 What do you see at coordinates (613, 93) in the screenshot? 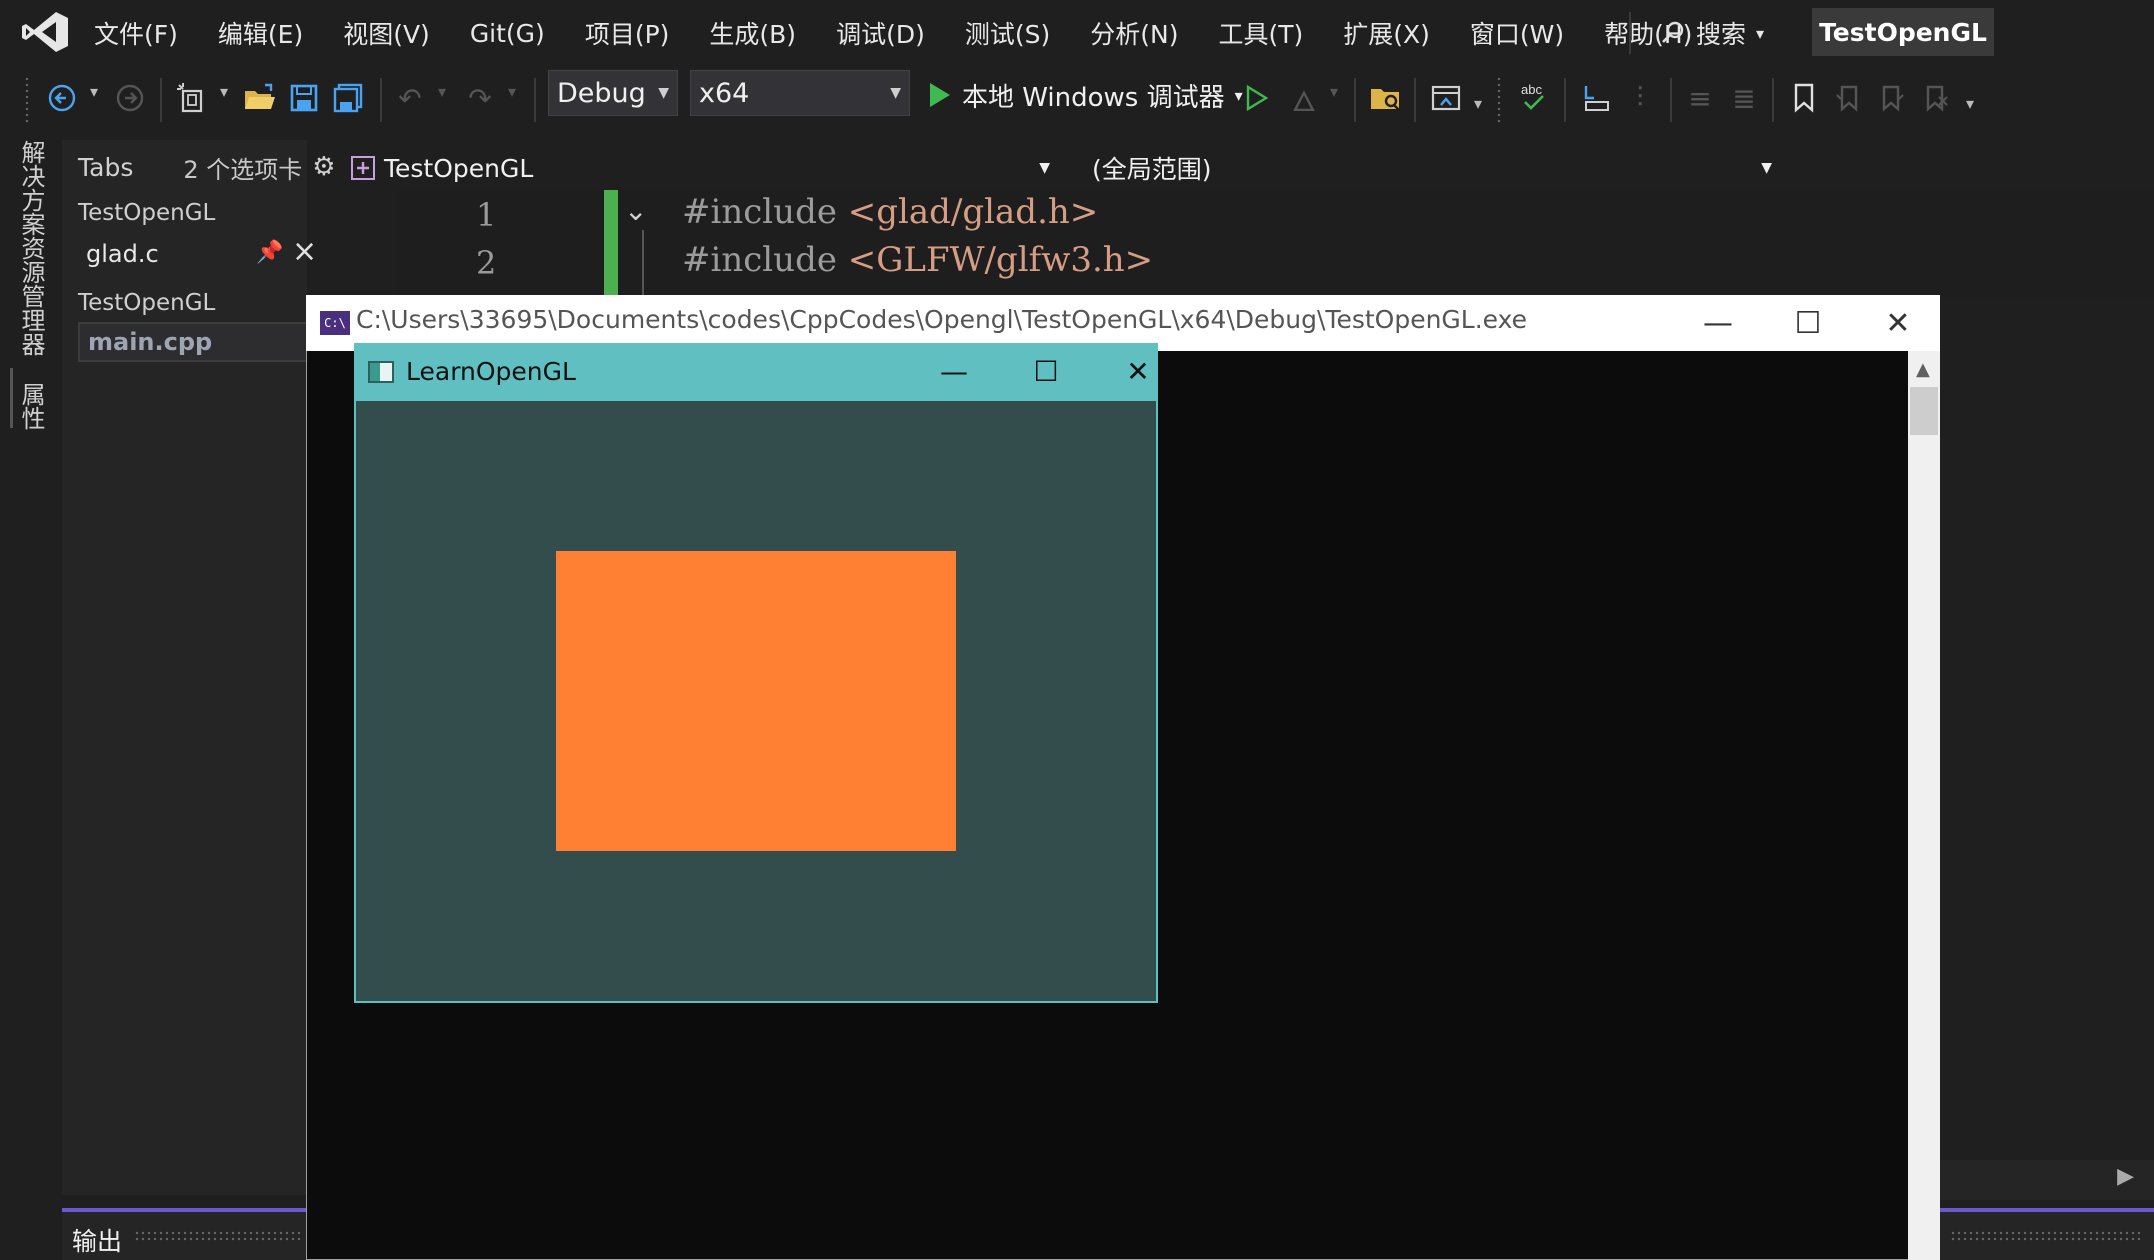
I see `solution-configuration-select: Debug ▼` at bounding box center [613, 93].